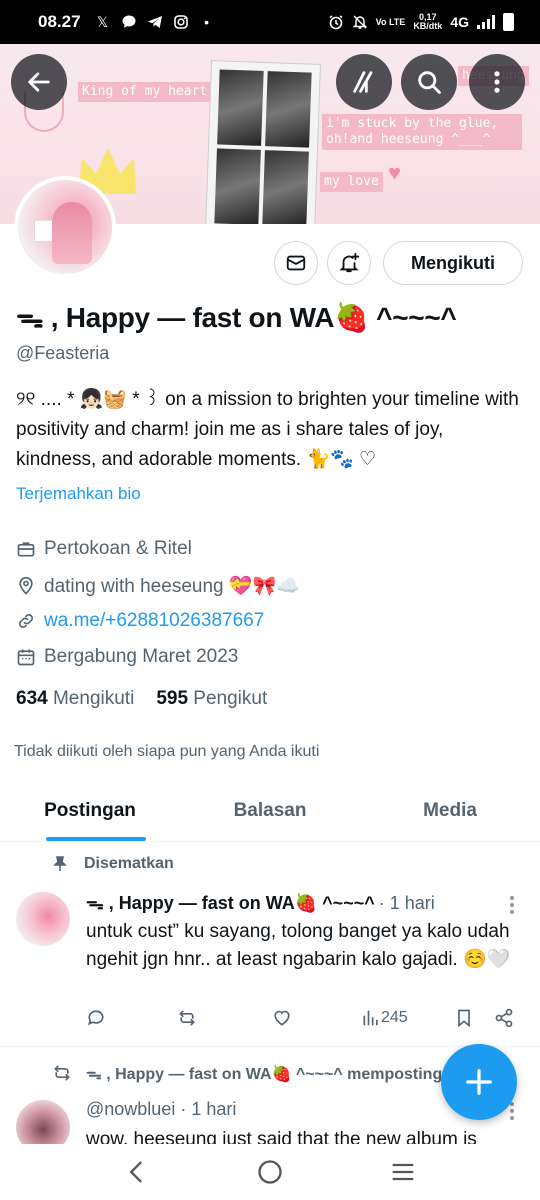 This screenshot has height=1200, width=540. I want to click on more-options-button, so click(497, 82).